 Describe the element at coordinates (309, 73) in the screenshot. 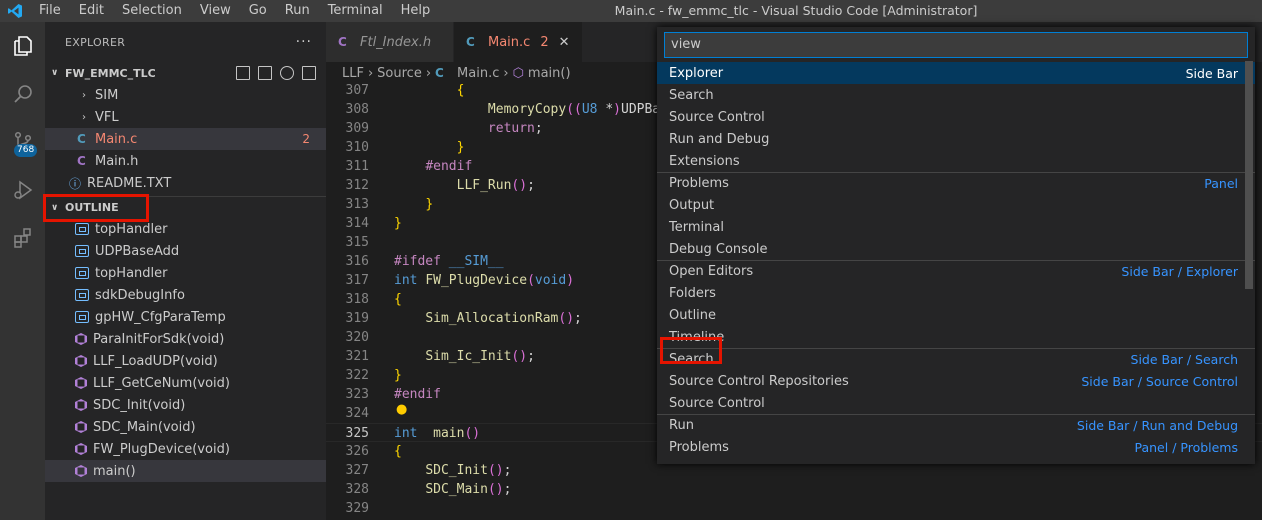

I see `collapse-all-icon` at that location.